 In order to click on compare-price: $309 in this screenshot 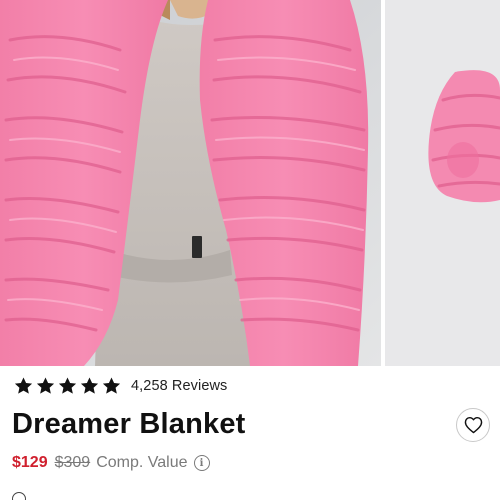, I will do `click(72, 462)`.